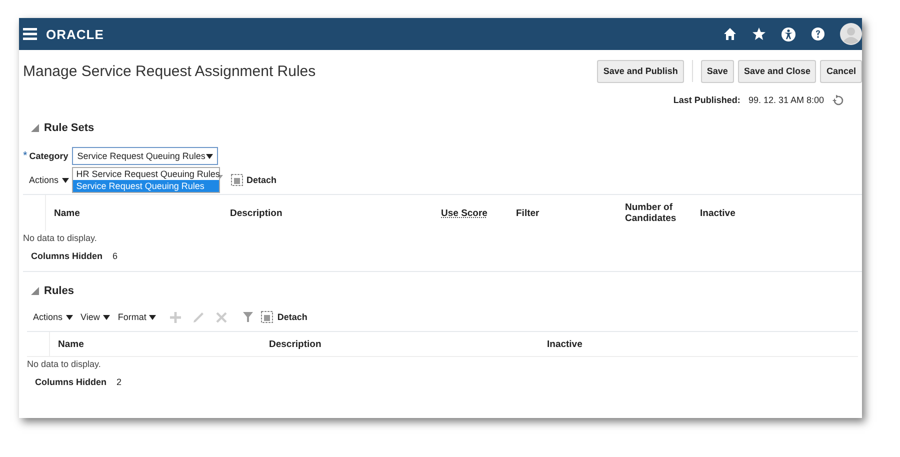 This screenshot has height=457, width=900. Describe the element at coordinates (69, 128) in the screenshot. I see `section-title: Rule Sets` at that location.